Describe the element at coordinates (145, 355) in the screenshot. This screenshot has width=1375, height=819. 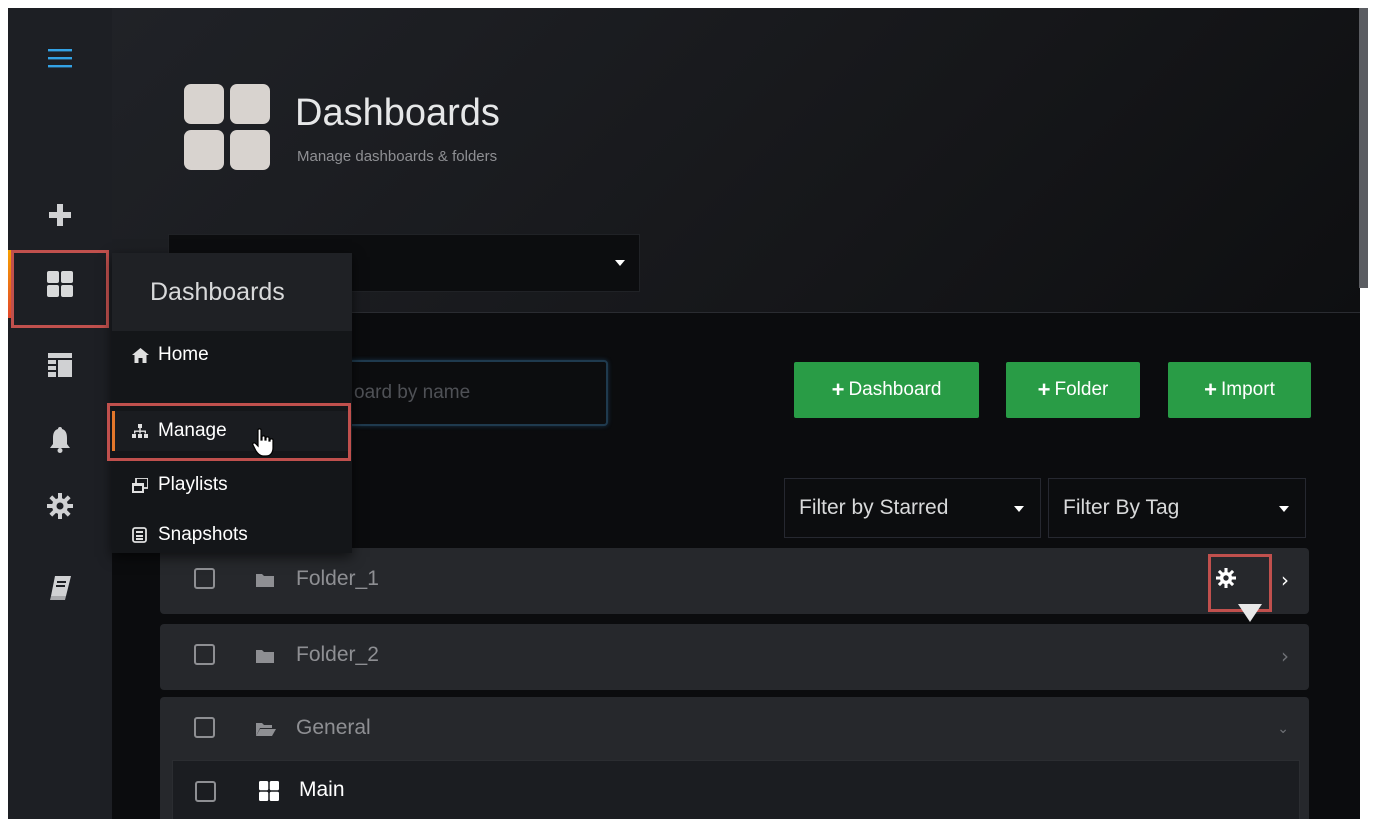
I see `home-icon` at that location.